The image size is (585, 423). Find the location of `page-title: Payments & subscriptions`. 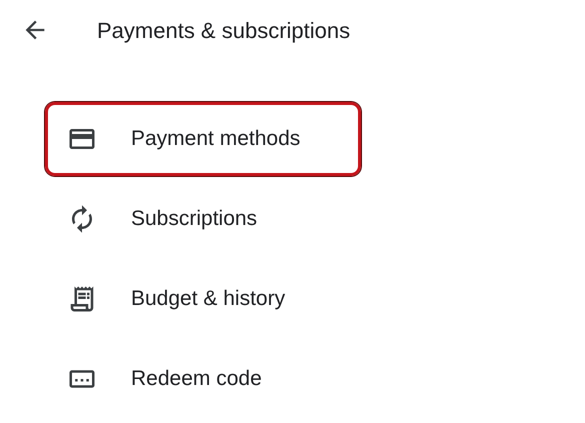

page-title: Payments & subscriptions is located at coordinates (223, 30).